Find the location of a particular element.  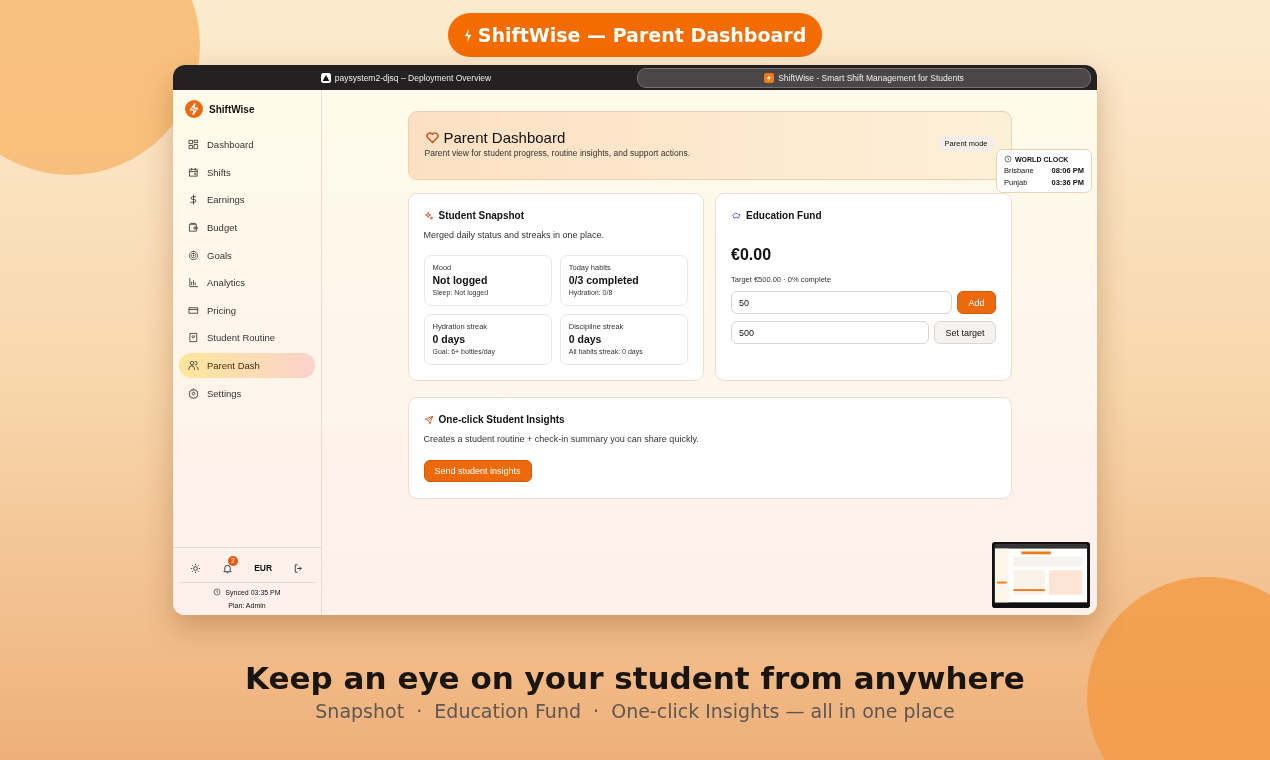

sidebar-item: Dashboard is located at coordinates (247, 145).